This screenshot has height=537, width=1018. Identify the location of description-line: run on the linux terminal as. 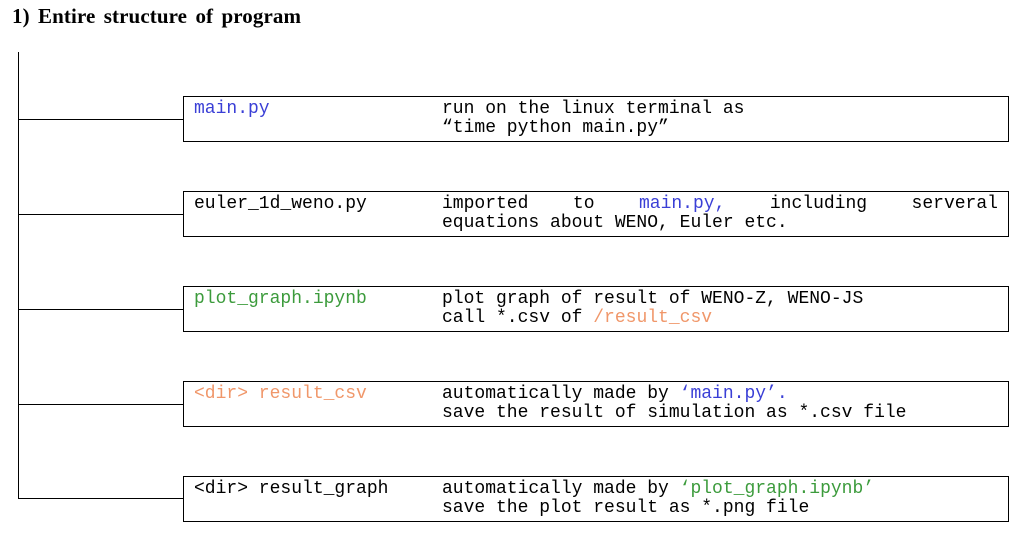
(593, 109).